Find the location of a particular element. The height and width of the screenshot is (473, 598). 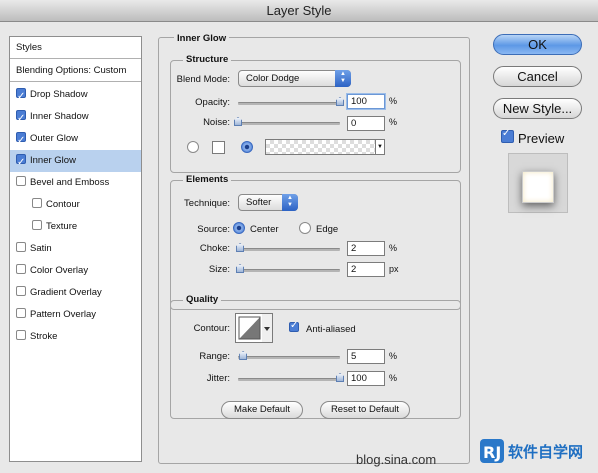

watermark-logo: RJ 软件自学网 is located at coordinates (535, 452).